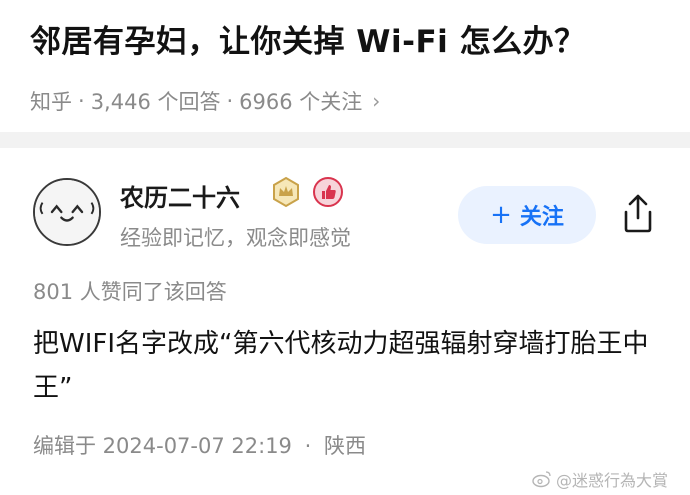 Image resolution: width=690 pixels, height=495 pixels. What do you see at coordinates (130, 292) in the screenshot?
I see `likes-count: 801 人赞同了该回答` at bounding box center [130, 292].